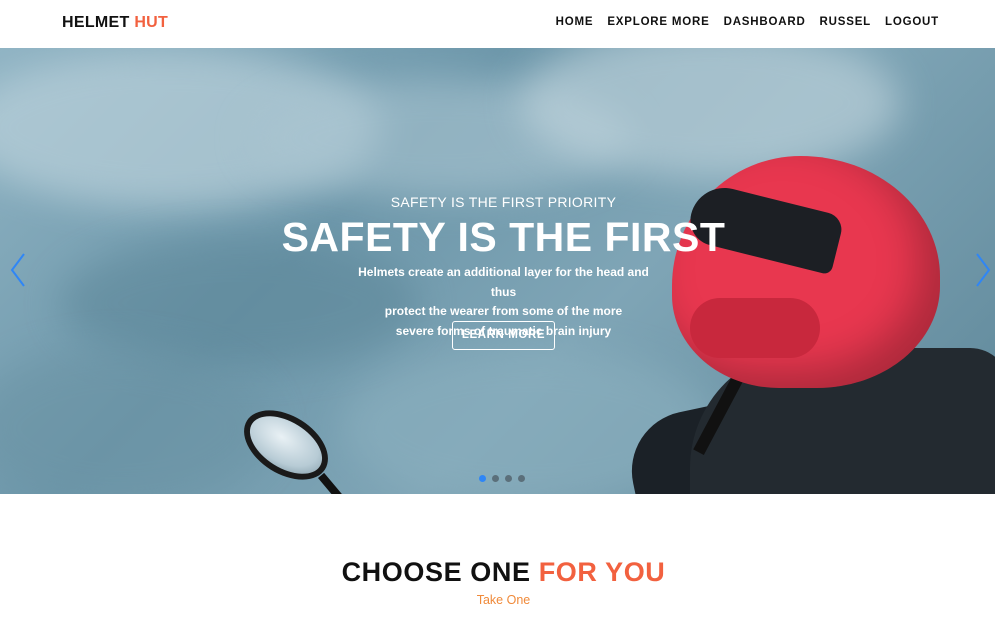 This screenshot has width=995, height=627. I want to click on nav-item-home: HOME, so click(575, 22).